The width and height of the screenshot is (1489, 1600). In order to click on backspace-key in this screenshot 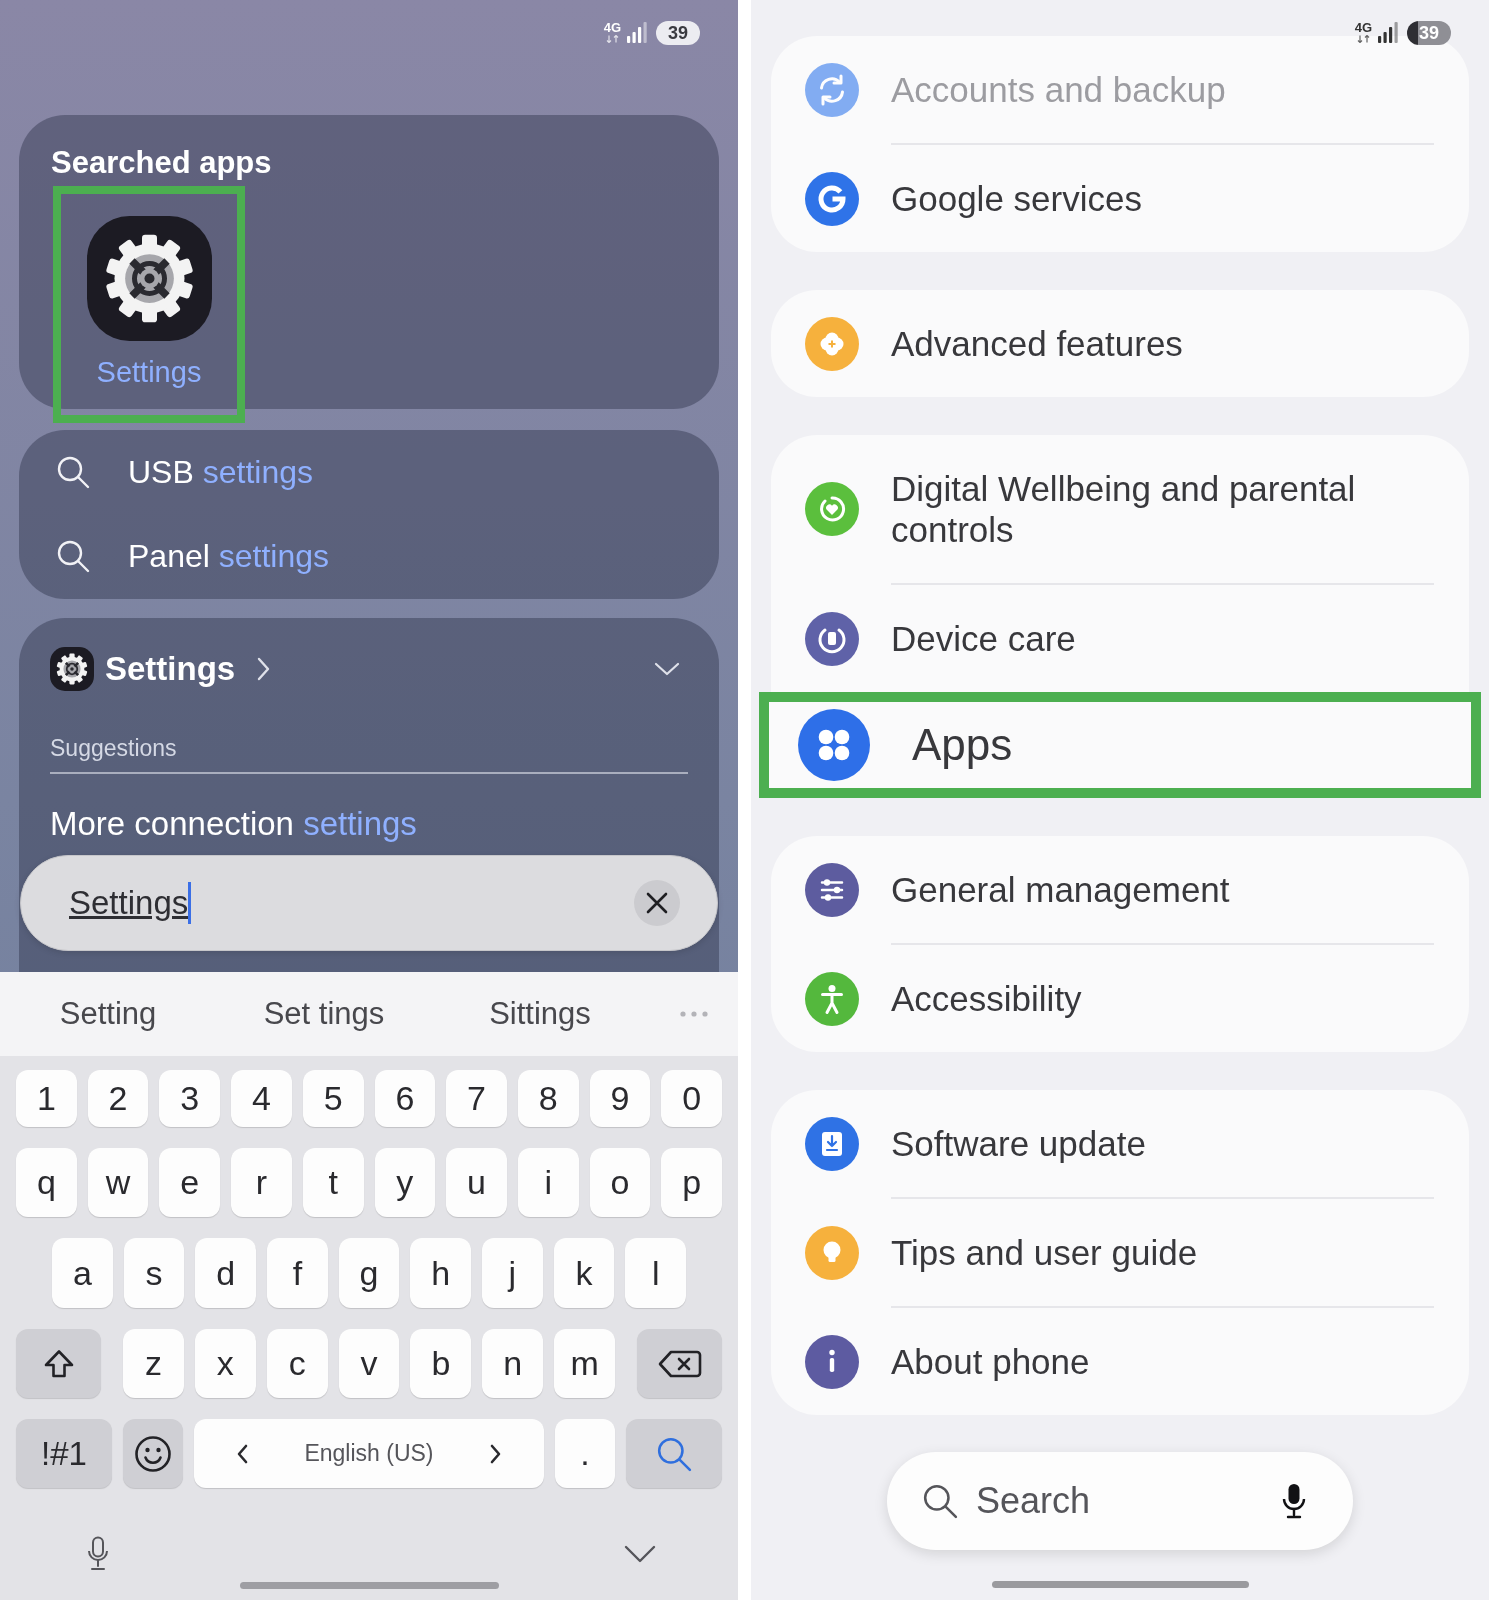, I will do `click(679, 1363)`.